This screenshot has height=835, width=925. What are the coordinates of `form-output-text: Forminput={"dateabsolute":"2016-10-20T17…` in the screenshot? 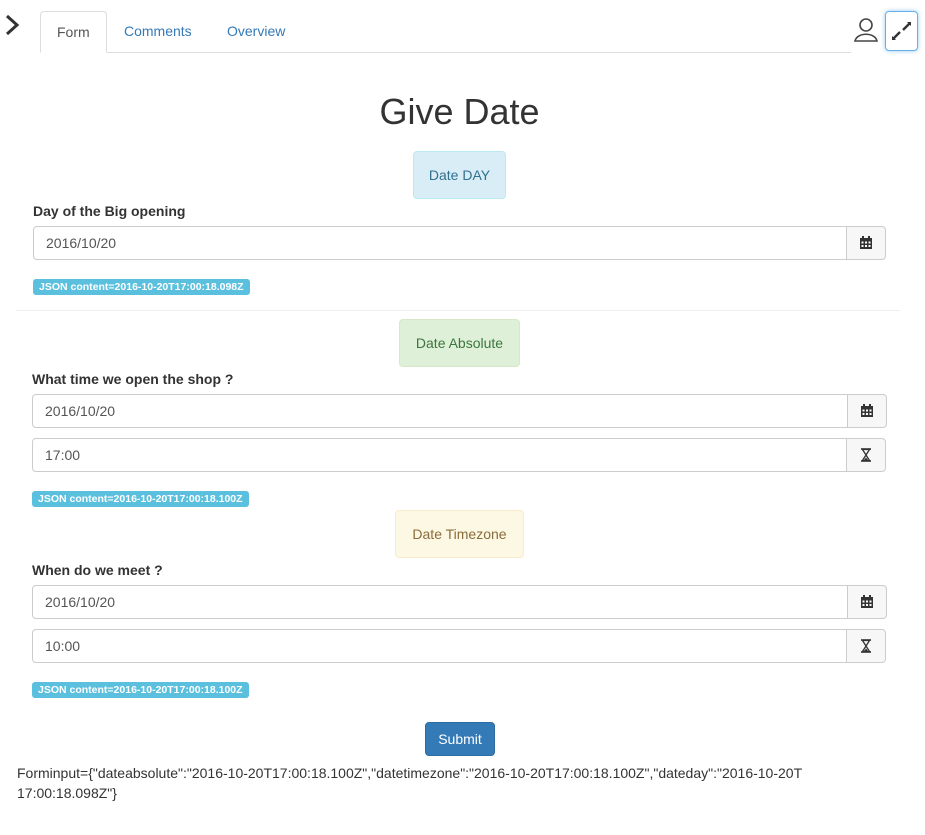 It's located at (410, 783).